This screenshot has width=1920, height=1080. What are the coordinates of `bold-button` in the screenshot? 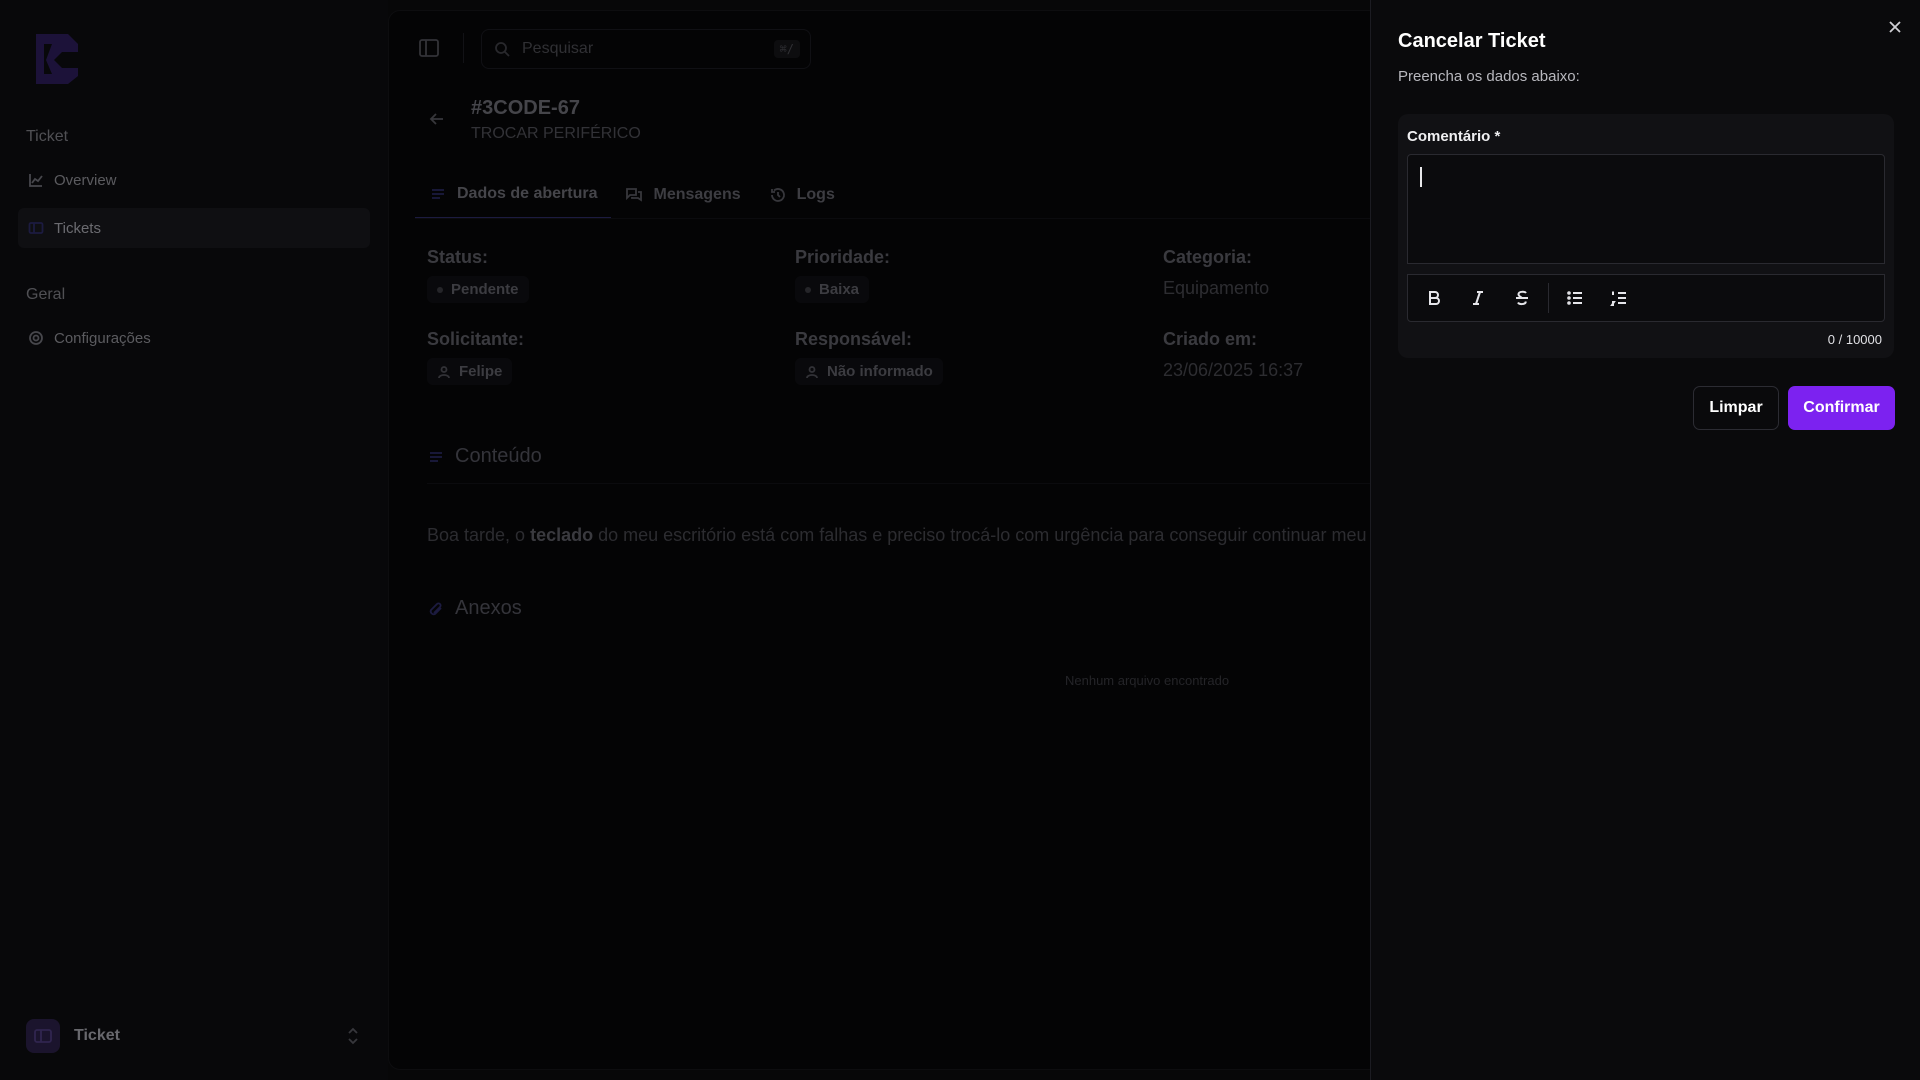 It's located at (1434, 298).